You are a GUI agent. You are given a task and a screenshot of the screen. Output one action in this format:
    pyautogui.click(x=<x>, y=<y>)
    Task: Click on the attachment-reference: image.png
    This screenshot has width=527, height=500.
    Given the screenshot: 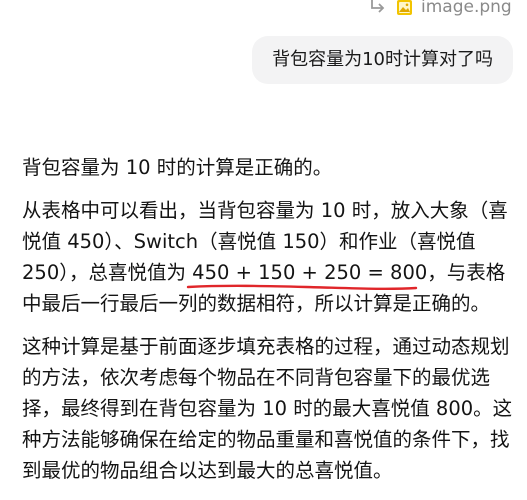 What is the action you would take?
    pyautogui.click(x=440, y=10)
    